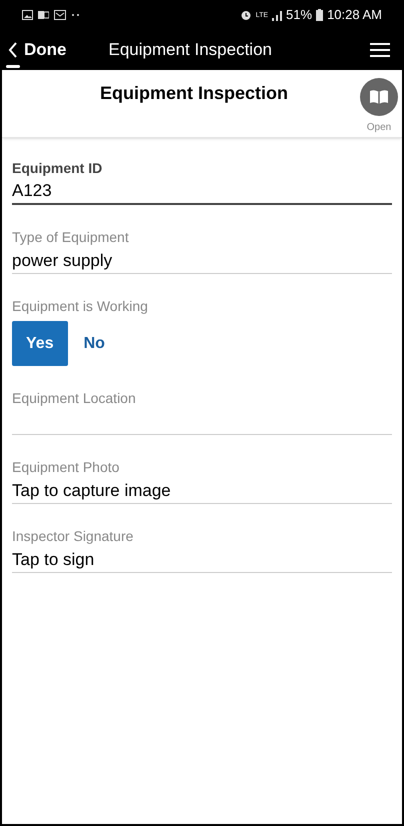 The height and width of the screenshot is (826, 404). Describe the element at coordinates (379, 97) in the screenshot. I see `book-icon` at that location.